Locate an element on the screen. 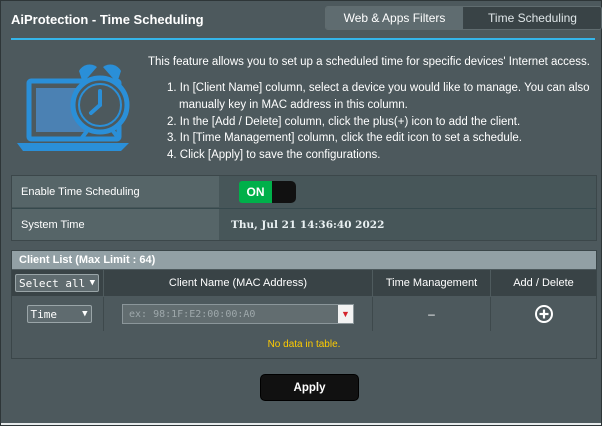  time-select-cell: Time ▼ is located at coordinates (58, 314).